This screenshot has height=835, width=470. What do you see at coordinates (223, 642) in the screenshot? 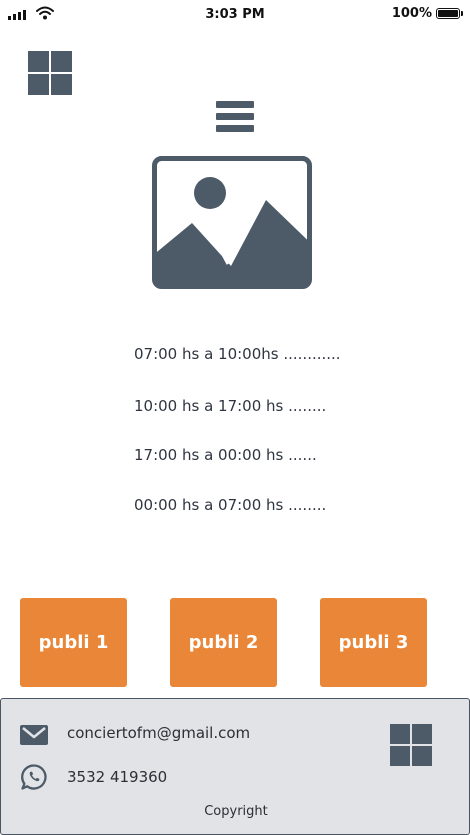
I see `publi-2-button: publi 2` at bounding box center [223, 642].